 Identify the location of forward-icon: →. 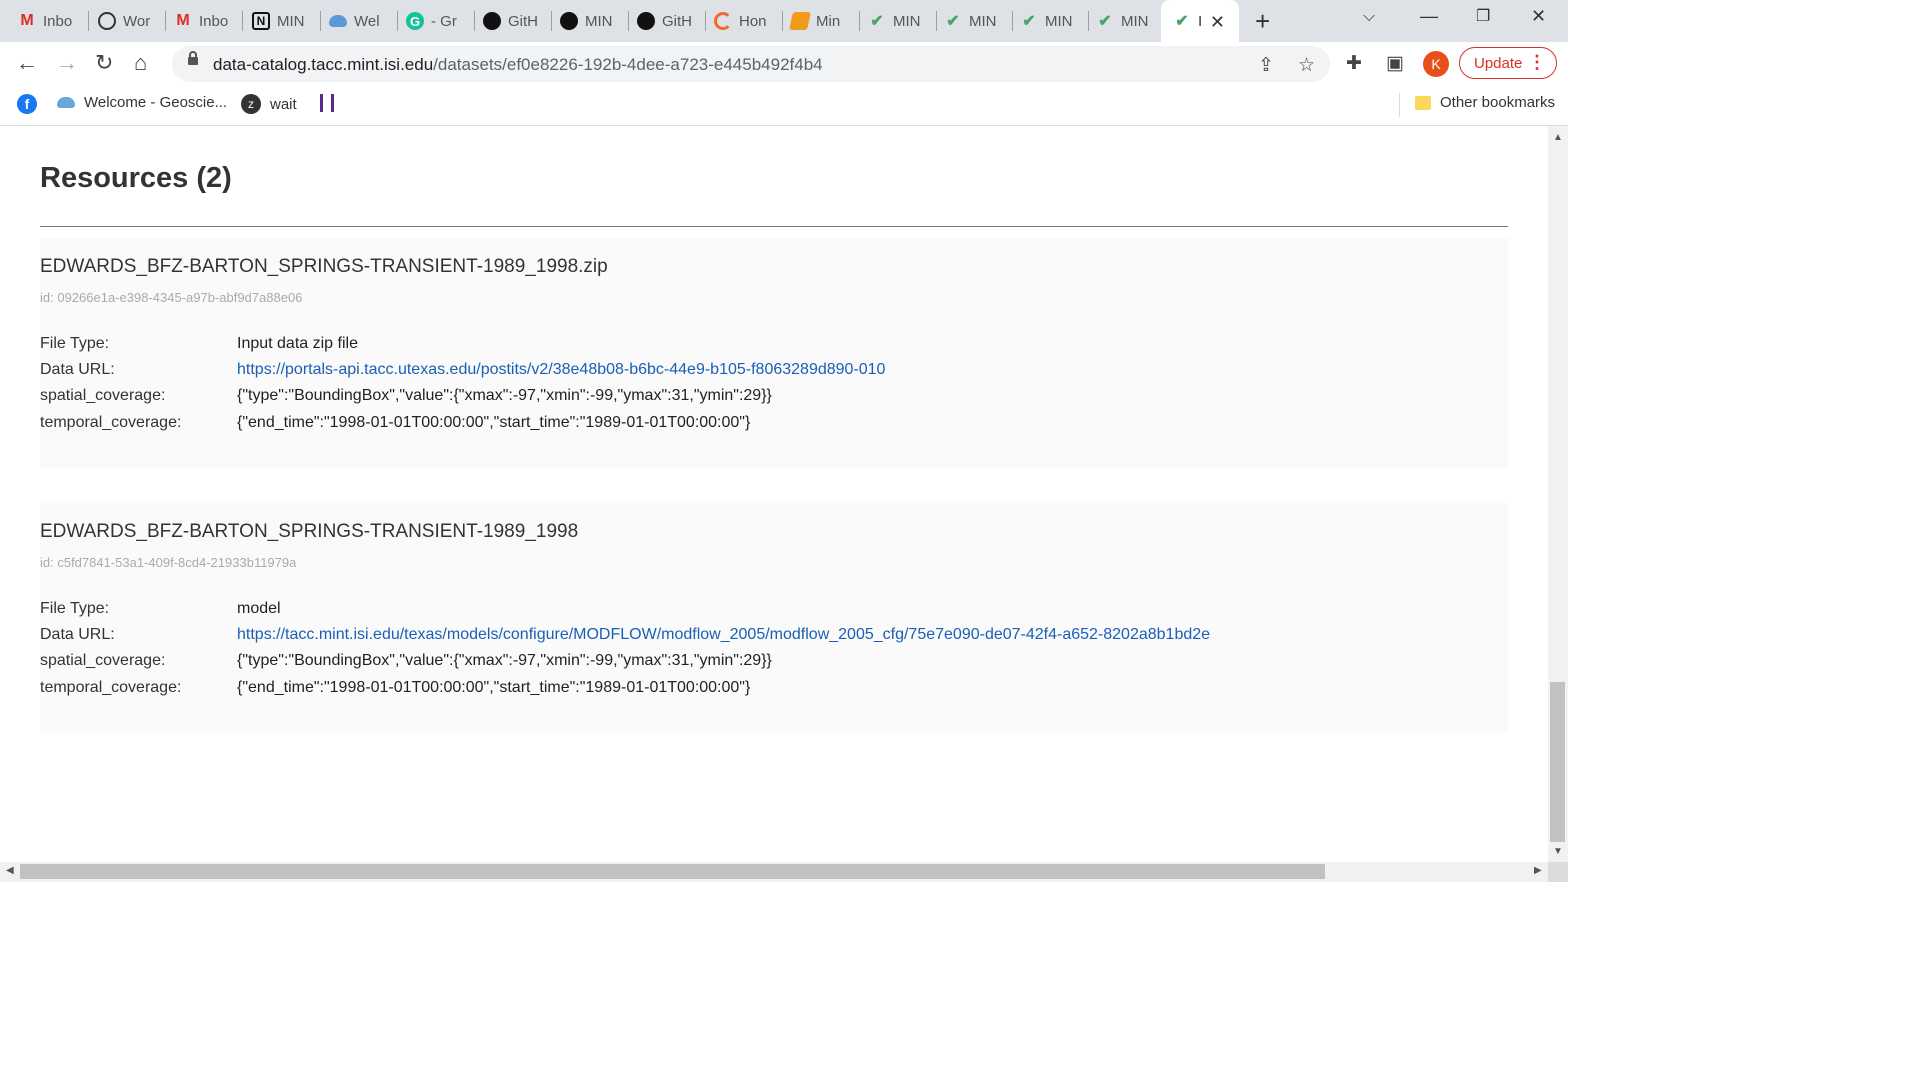
(67, 63).